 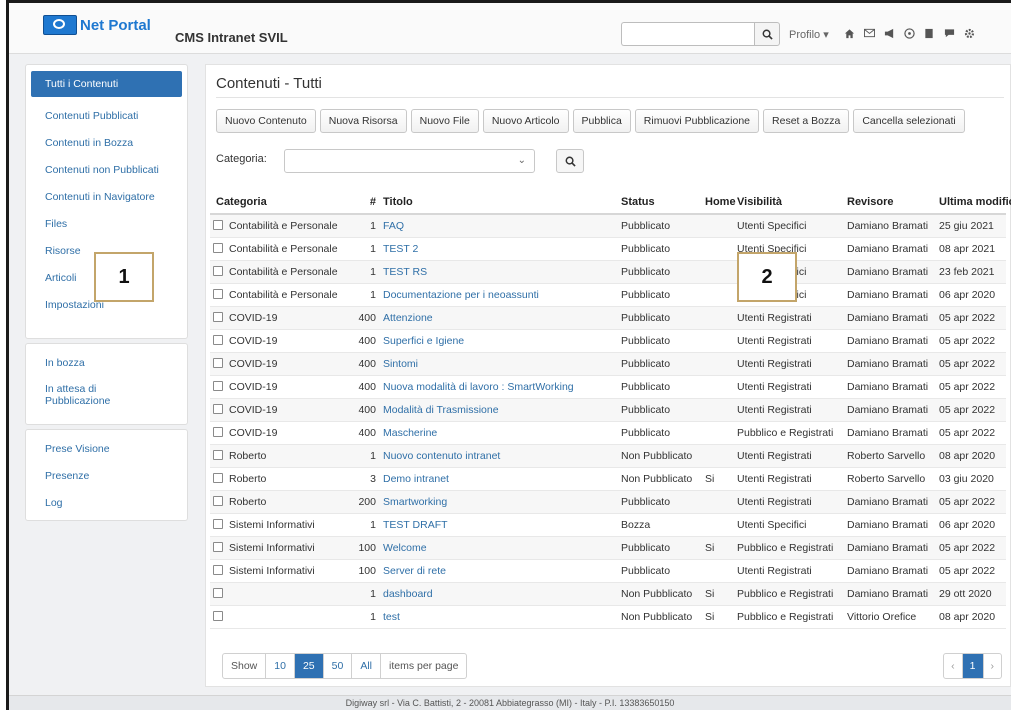 What do you see at coordinates (660, 203) in the screenshot?
I see `col-header-status: Status` at bounding box center [660, 203].